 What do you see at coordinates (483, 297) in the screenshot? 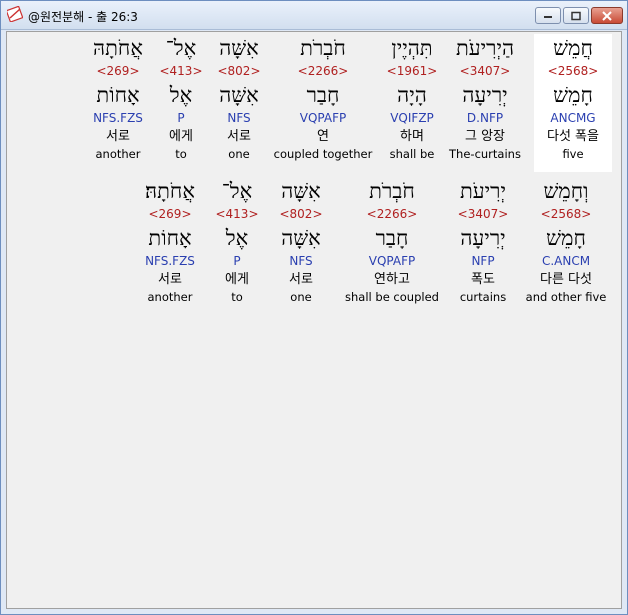
I see `english-gloss: curtains` at bounding box center [483, 297].